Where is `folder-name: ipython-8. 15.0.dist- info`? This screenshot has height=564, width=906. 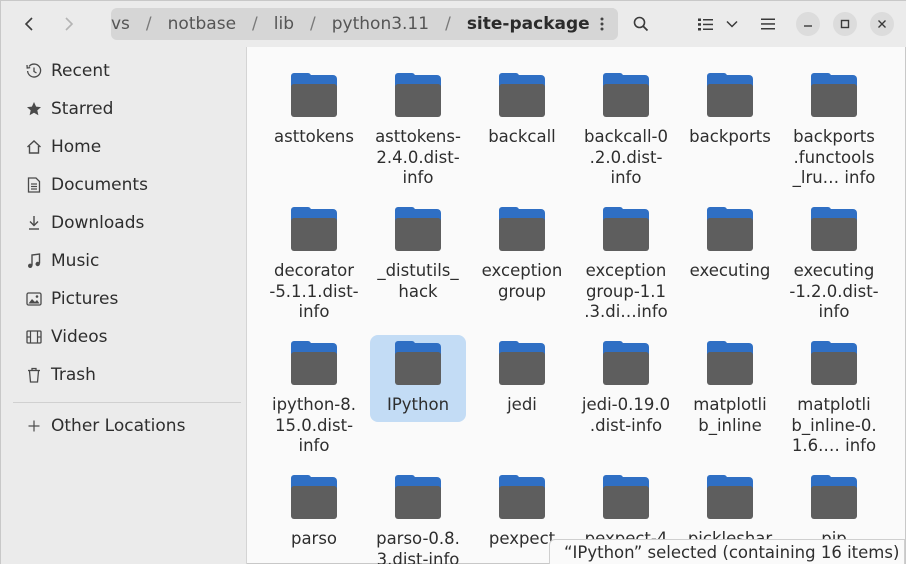
folder-name: ipython-8. 15.0.dist- info is located at coordinates (314, 425).